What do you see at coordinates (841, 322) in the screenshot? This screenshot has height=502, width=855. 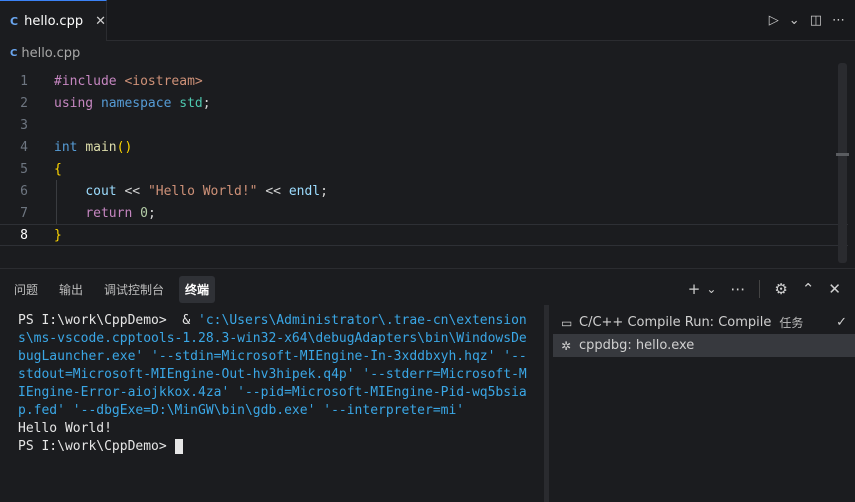 I see `check-icon: ✓` at bounding box center [841, 322].